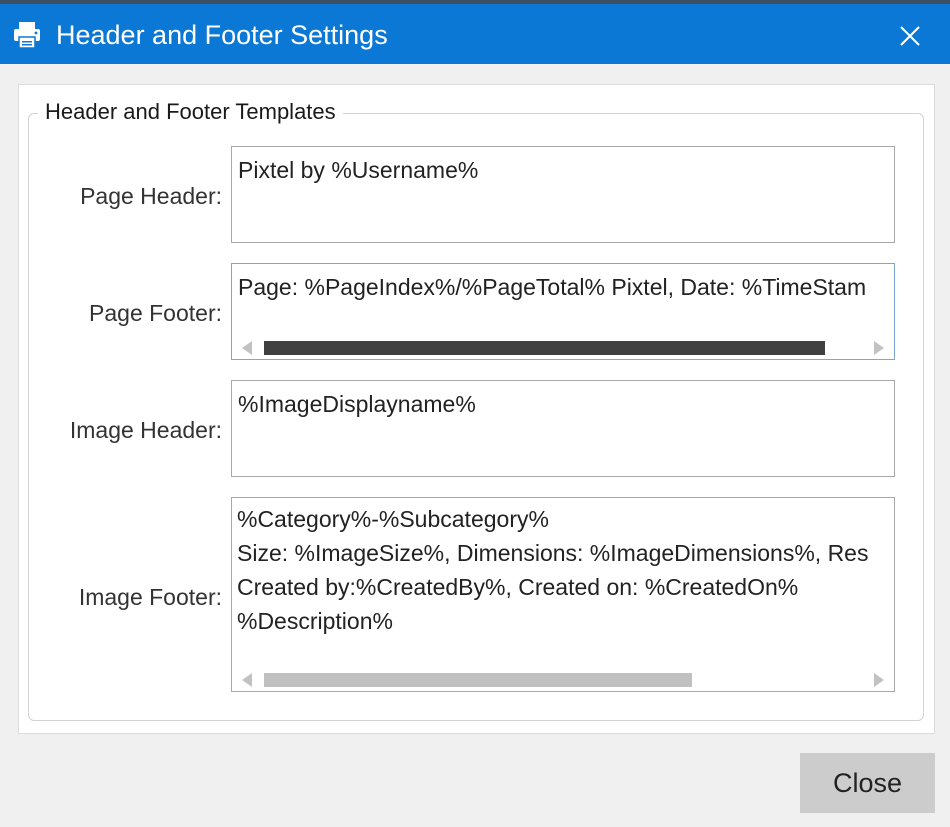 The height and width of the screenshot is (827, 950). Describe the element at coordinates (145, 430) in the screenshot. I see `image-header-label: Image Header:` at that location.